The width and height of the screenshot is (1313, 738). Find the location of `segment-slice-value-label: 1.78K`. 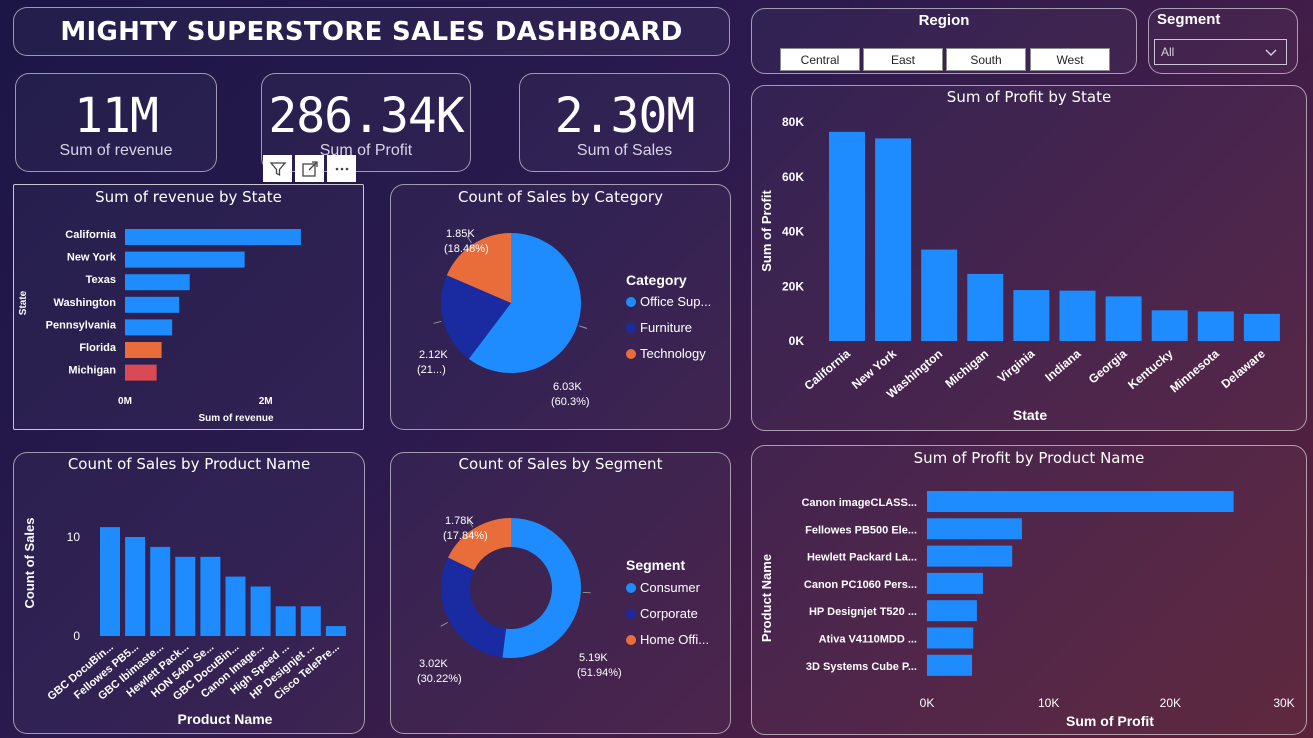

segment-slice-value-label: 1.78K is located at coordinates (459, 521).